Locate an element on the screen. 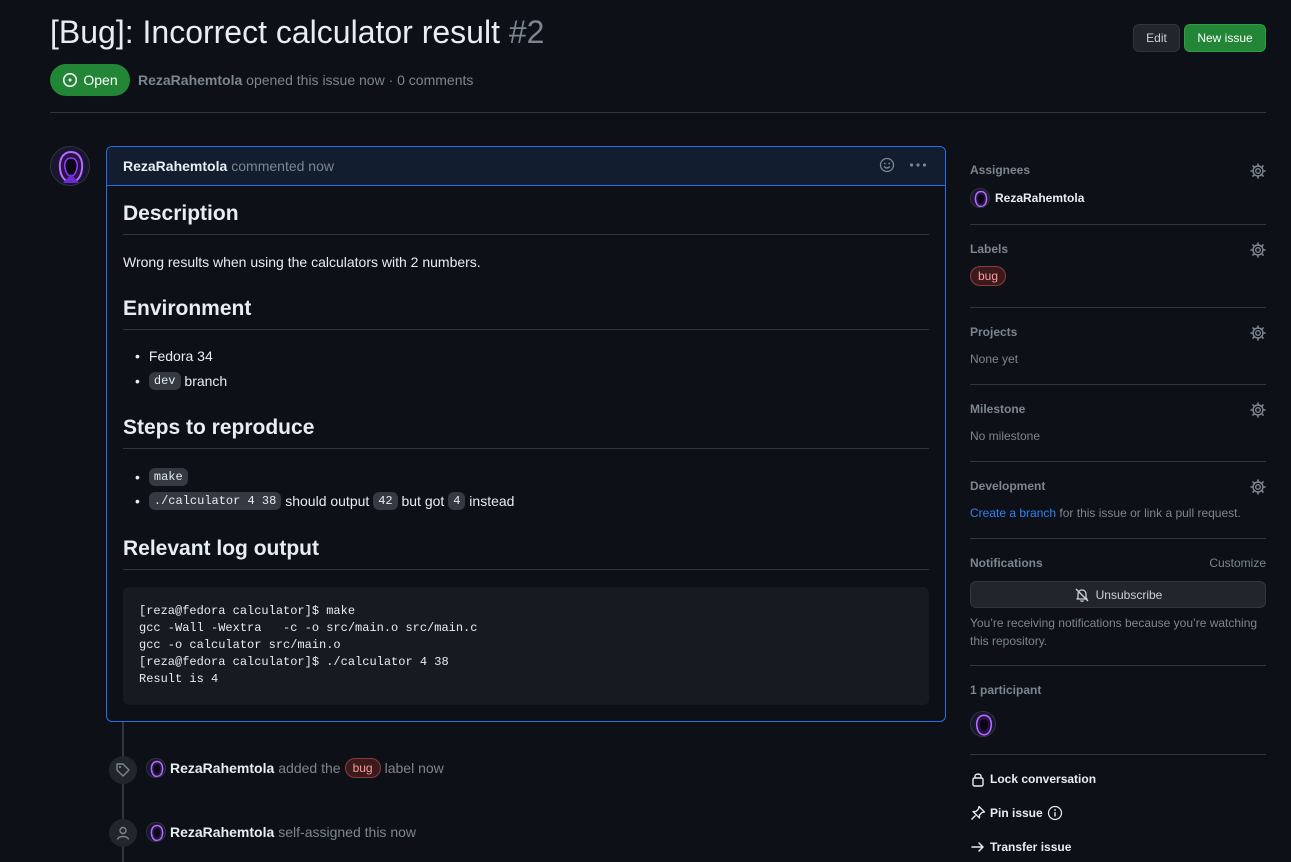 The width and height of the screenshot is (1291, 862). arrow-right-icon is located at coordinates (977, 847).